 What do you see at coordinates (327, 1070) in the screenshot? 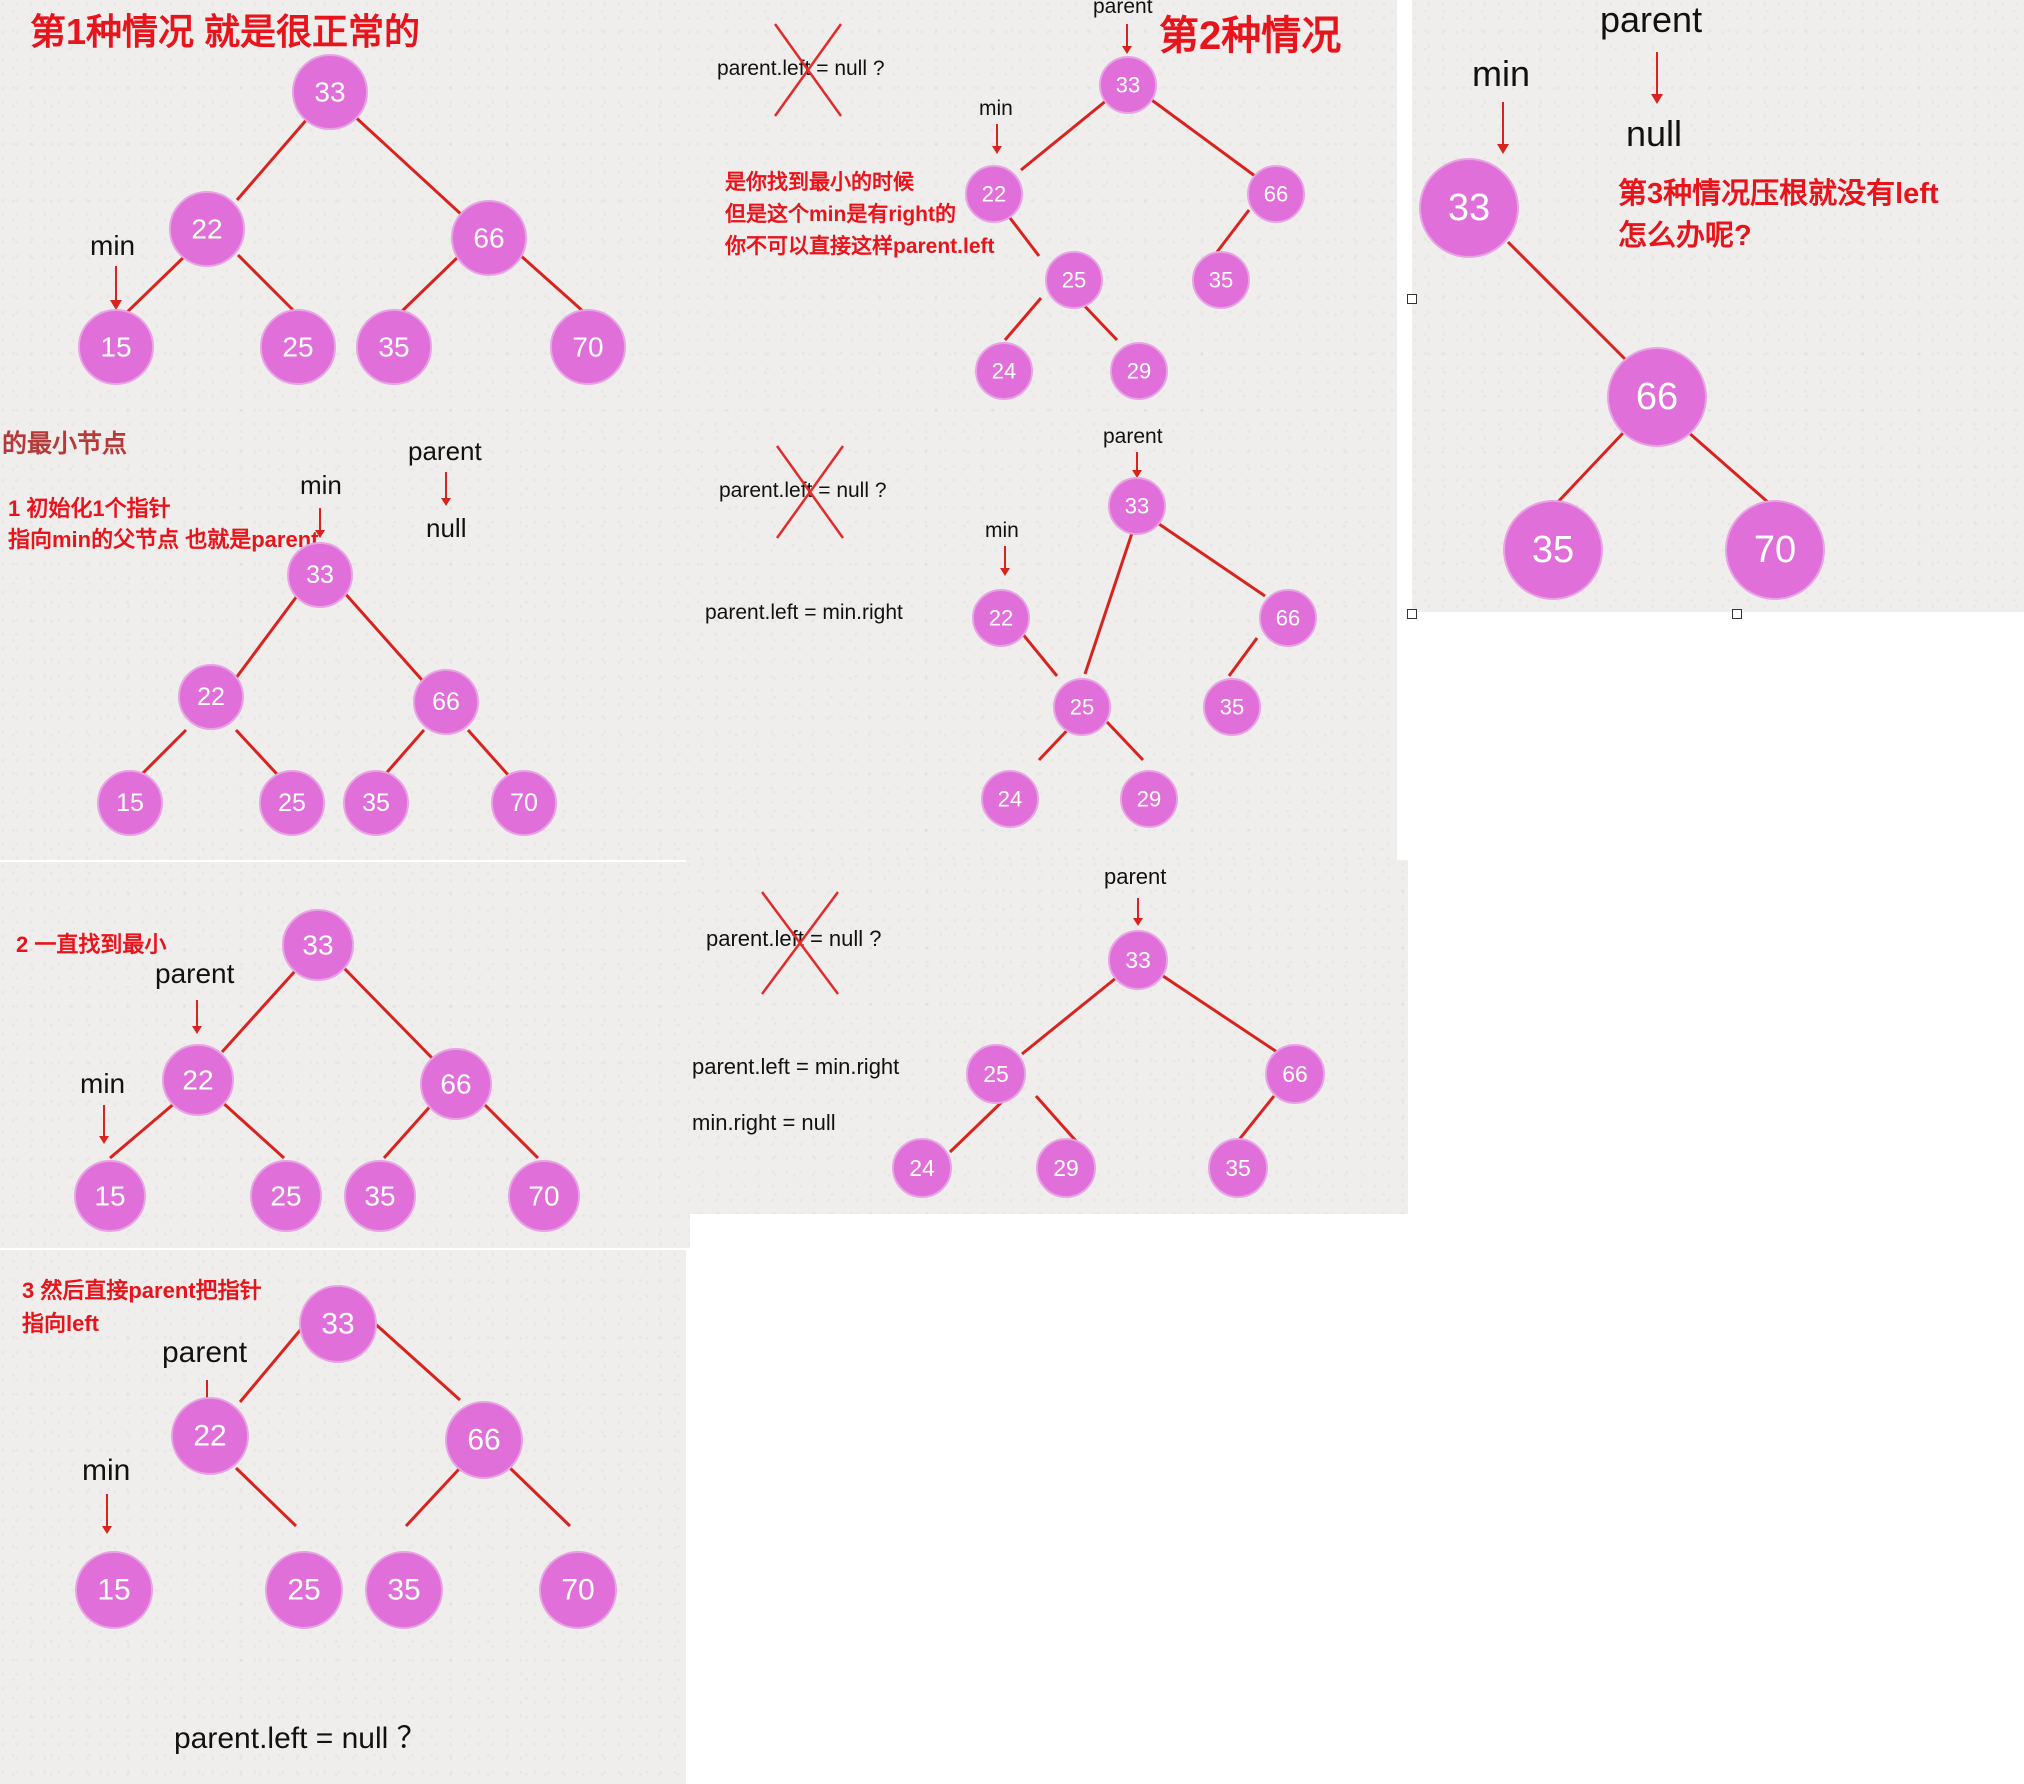
I see `tree-step2: 33 22 66 15 25 35 70` at bounding box center [327, 1070].